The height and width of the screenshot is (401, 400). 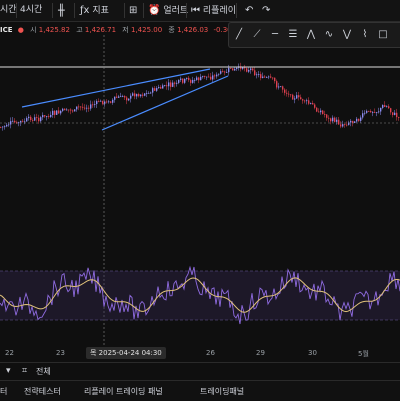 I want to click on lower-trendline, so click(x=165, y=103).